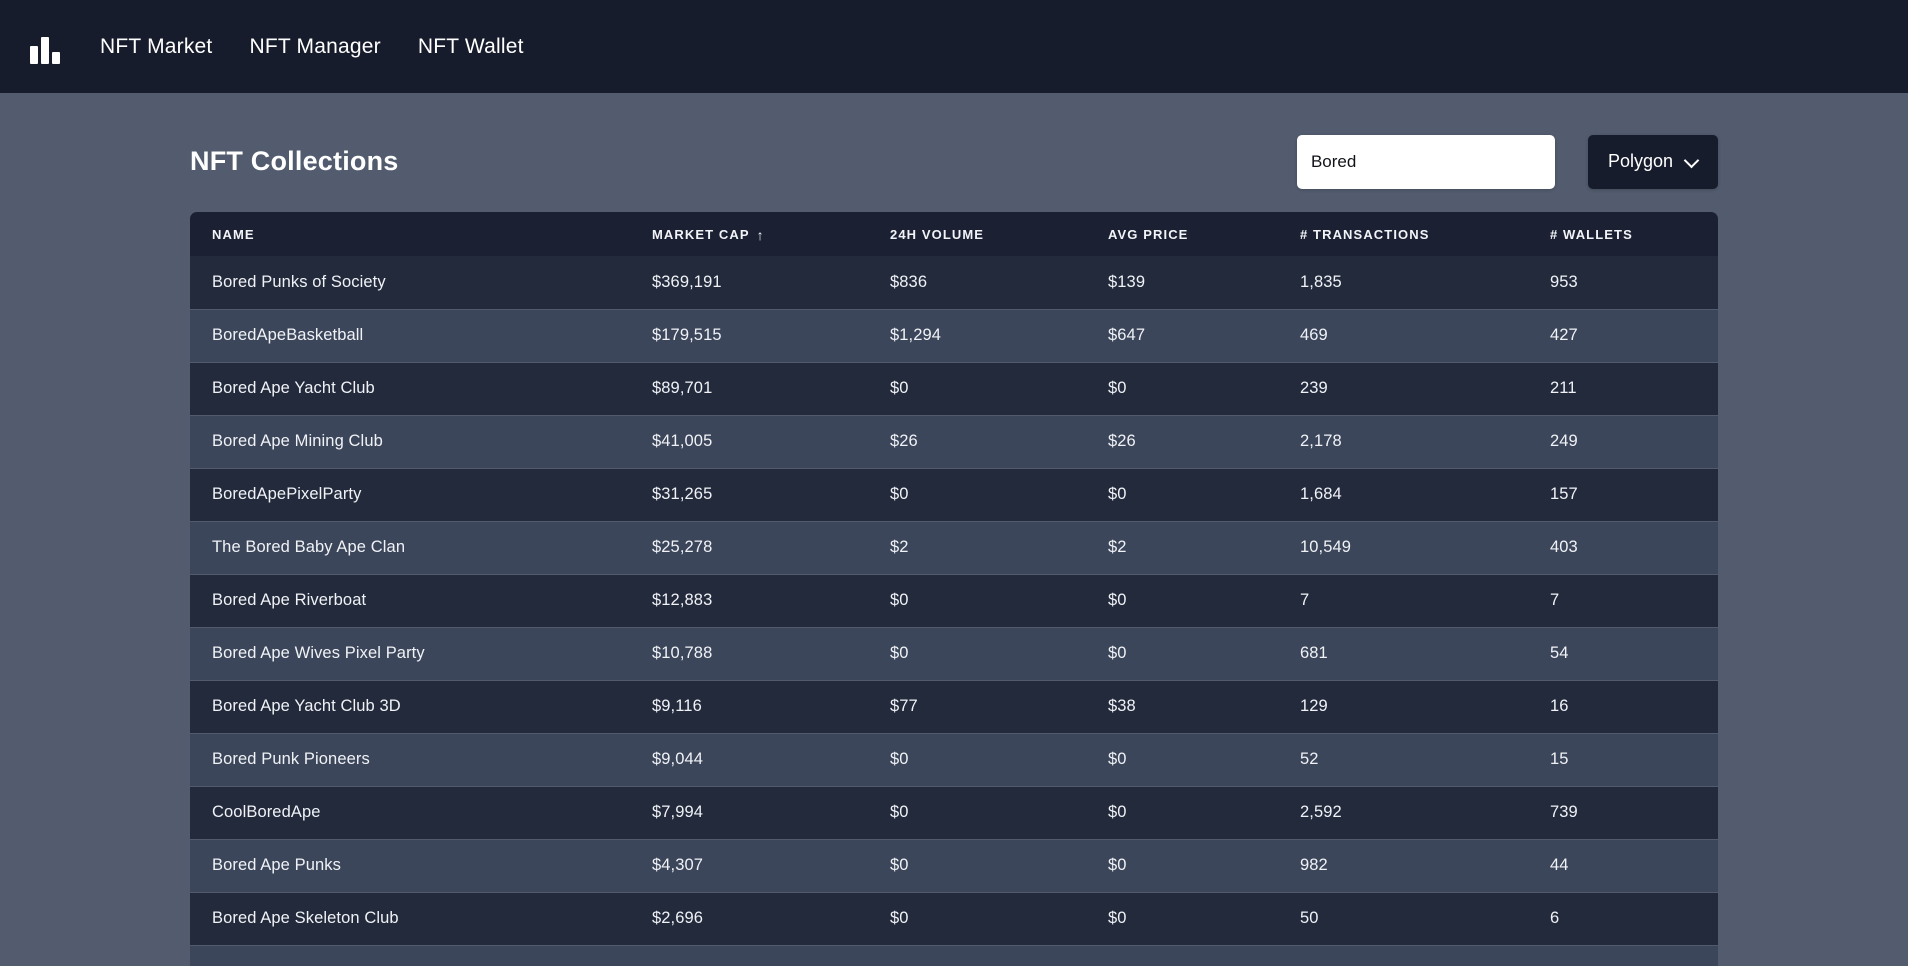 The width and height of the screenshot is (1908, 966). What do you see at coordinates (1122, 441) in the screenshot?
I see `cell-avg_price: $26` at bounding box center [1122, 441].